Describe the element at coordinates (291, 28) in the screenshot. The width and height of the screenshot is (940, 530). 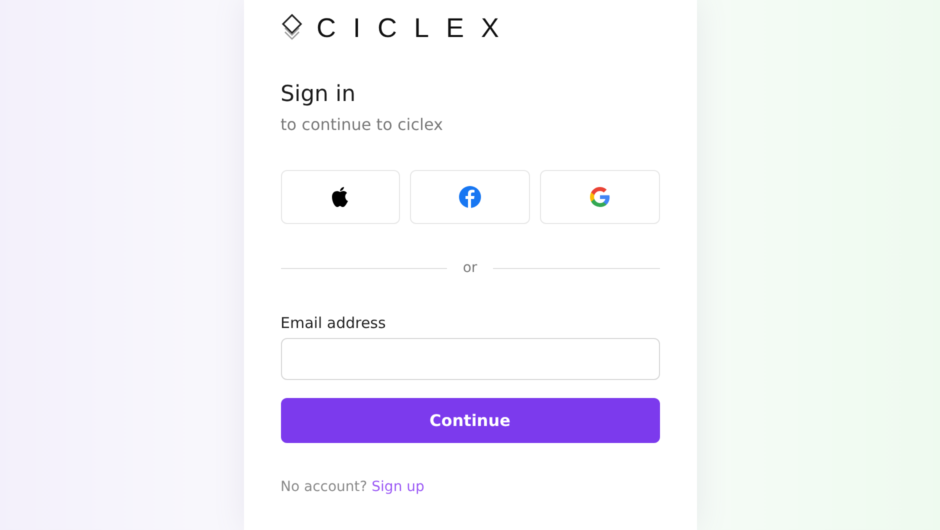
I see `logo-icon` at that location.